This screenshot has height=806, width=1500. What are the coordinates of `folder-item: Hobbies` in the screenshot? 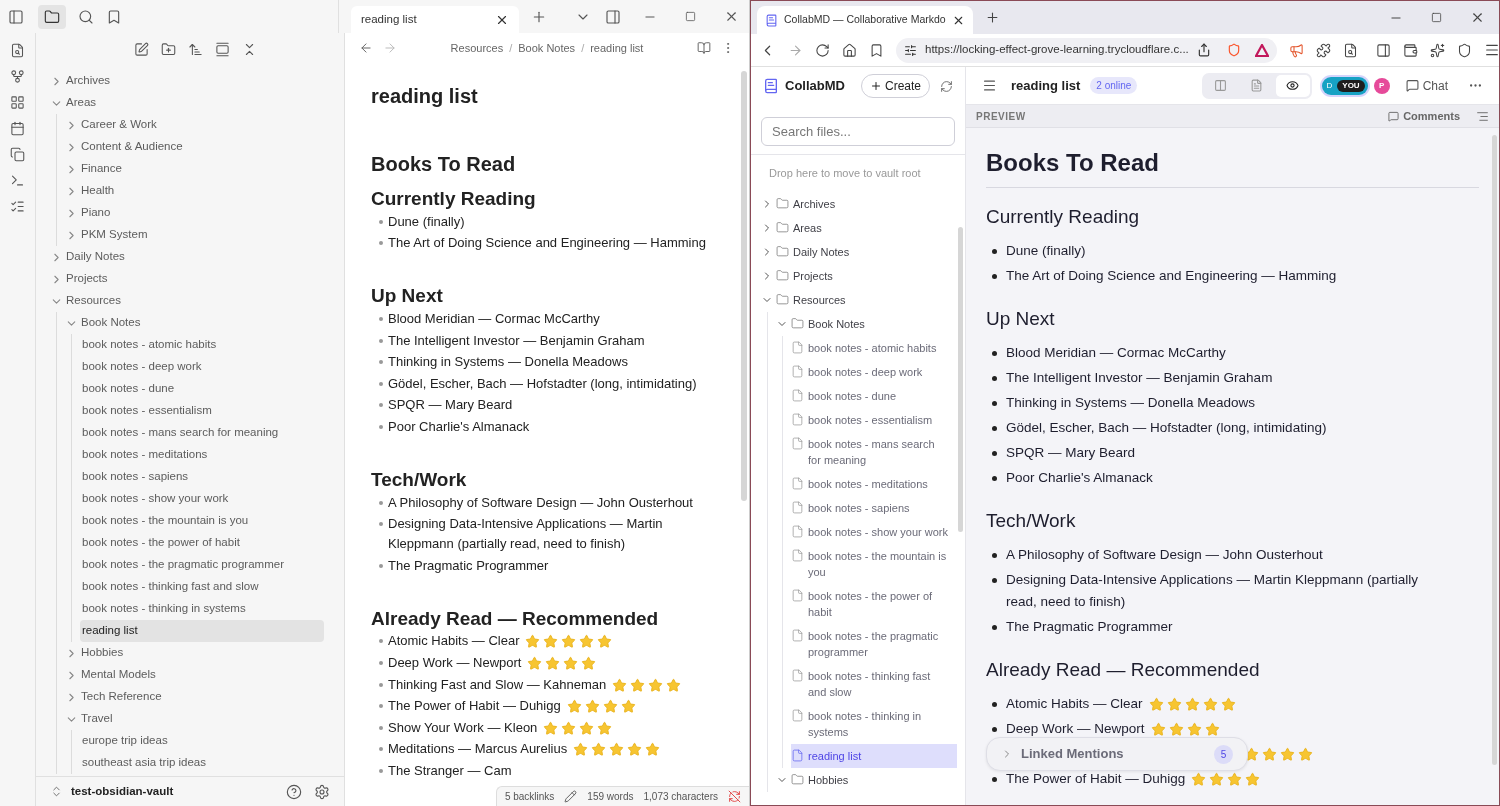 It's located at (866, 779).